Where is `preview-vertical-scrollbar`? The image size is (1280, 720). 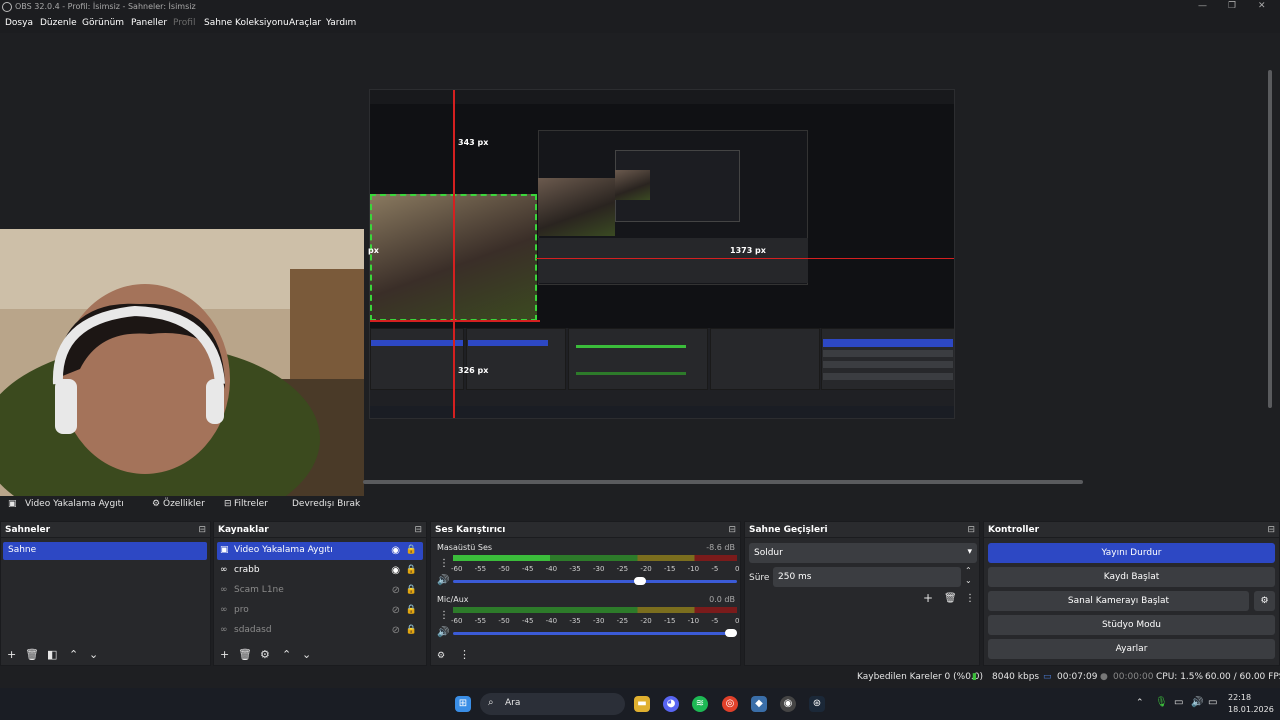
preview-vertical-scrollbar is located at coordinates (1270, 239).